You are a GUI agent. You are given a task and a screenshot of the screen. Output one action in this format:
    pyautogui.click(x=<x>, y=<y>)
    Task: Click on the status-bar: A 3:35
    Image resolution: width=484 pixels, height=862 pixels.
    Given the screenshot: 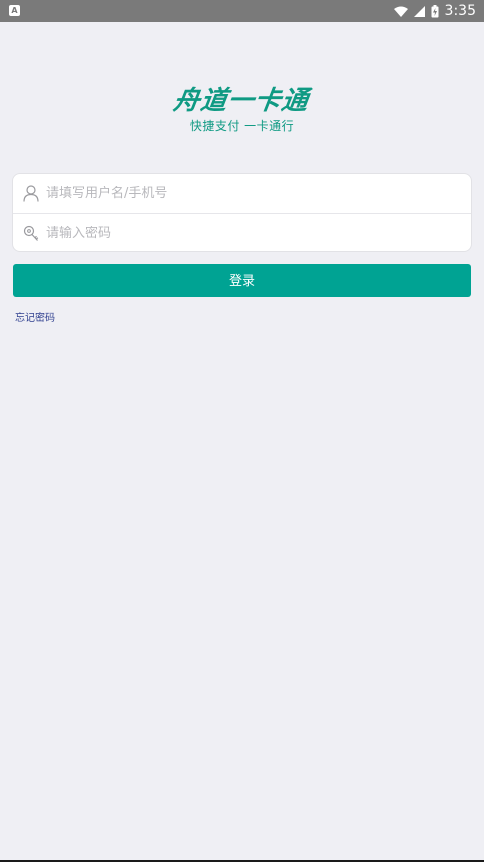 What is the action you would take?
    pyautogui.click(x=242, y=11)
    